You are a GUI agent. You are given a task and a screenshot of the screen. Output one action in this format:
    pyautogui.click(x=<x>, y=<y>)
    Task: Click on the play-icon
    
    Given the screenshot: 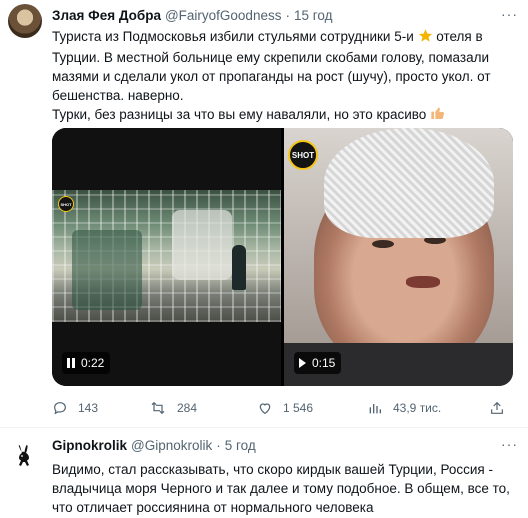 What is the action you would take?
    pyautogui.click(x=302, y=363)
    